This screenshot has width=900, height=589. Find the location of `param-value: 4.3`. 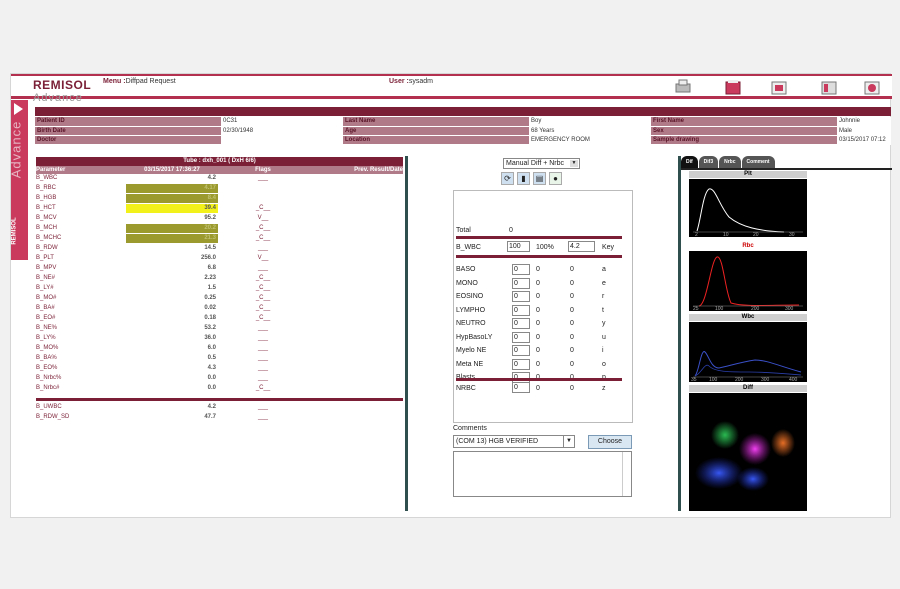

param-value: 4.3 is located at coordinates (172, 369).